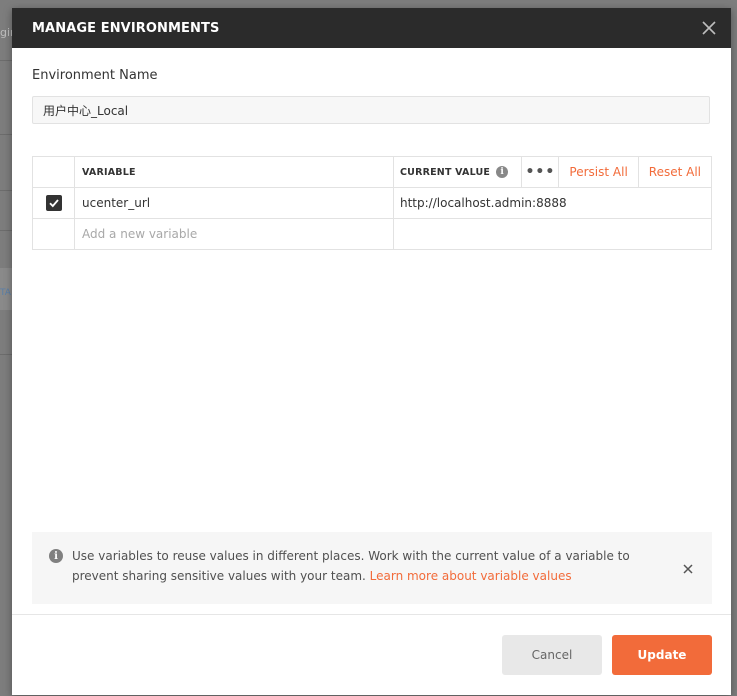 The image size is (737, 696). Describe the element at coordinates (5, 293) in the screenshot. I see `background-text-fragment: TA` at that location.